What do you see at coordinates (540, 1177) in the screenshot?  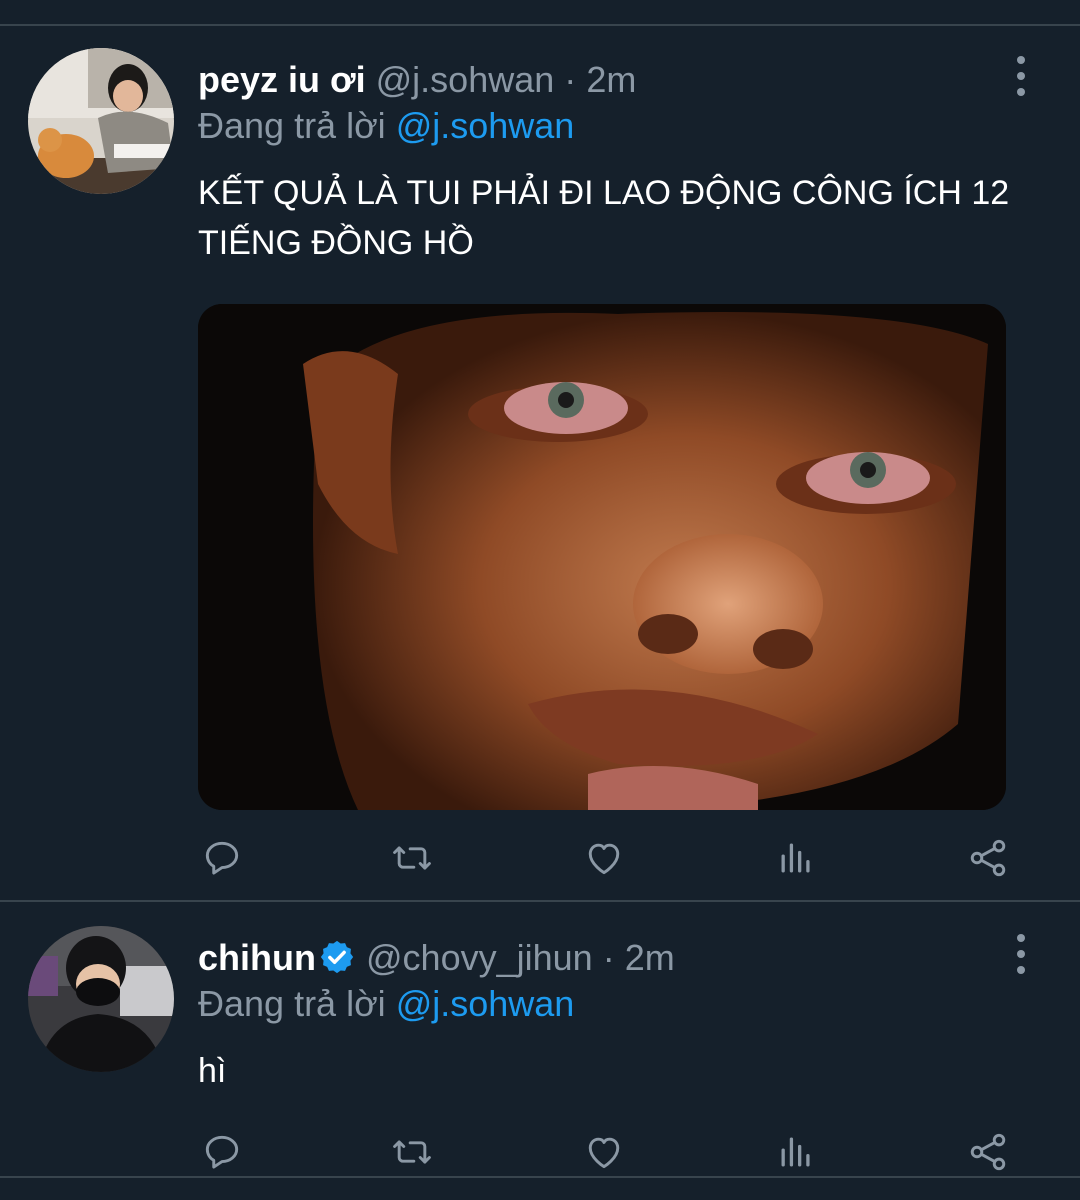 I see `bottom-divider` at bounding box center [540, 1177].